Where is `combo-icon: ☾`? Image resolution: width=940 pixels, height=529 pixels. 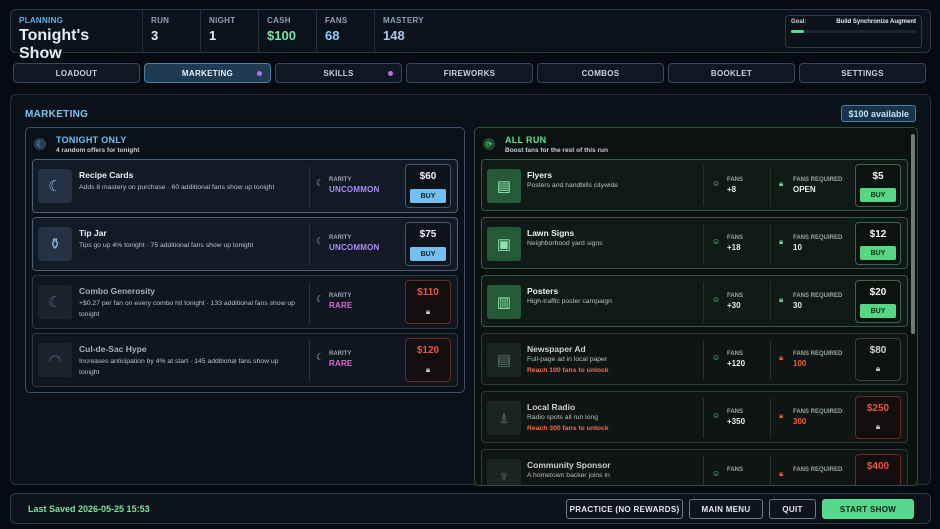
combo-icon: ☾ is located at coordinates (55, 302).